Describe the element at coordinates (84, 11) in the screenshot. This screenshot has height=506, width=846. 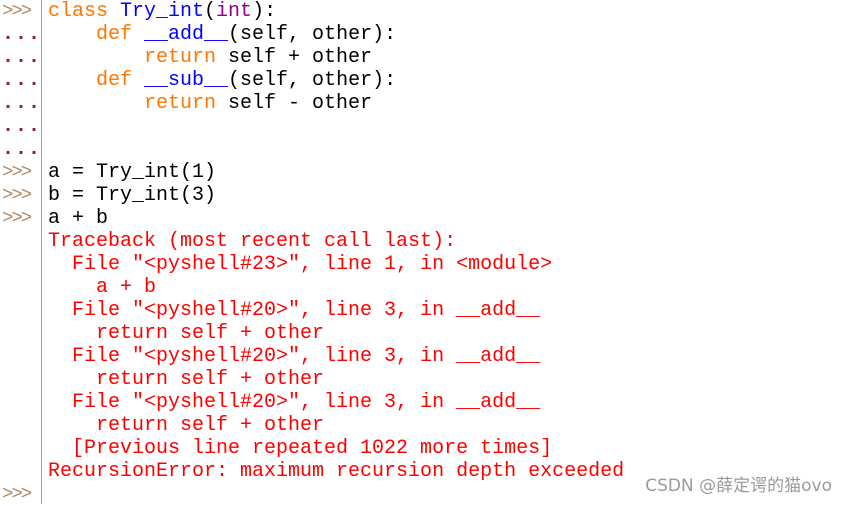
I see `keyword-token: class` at that location.